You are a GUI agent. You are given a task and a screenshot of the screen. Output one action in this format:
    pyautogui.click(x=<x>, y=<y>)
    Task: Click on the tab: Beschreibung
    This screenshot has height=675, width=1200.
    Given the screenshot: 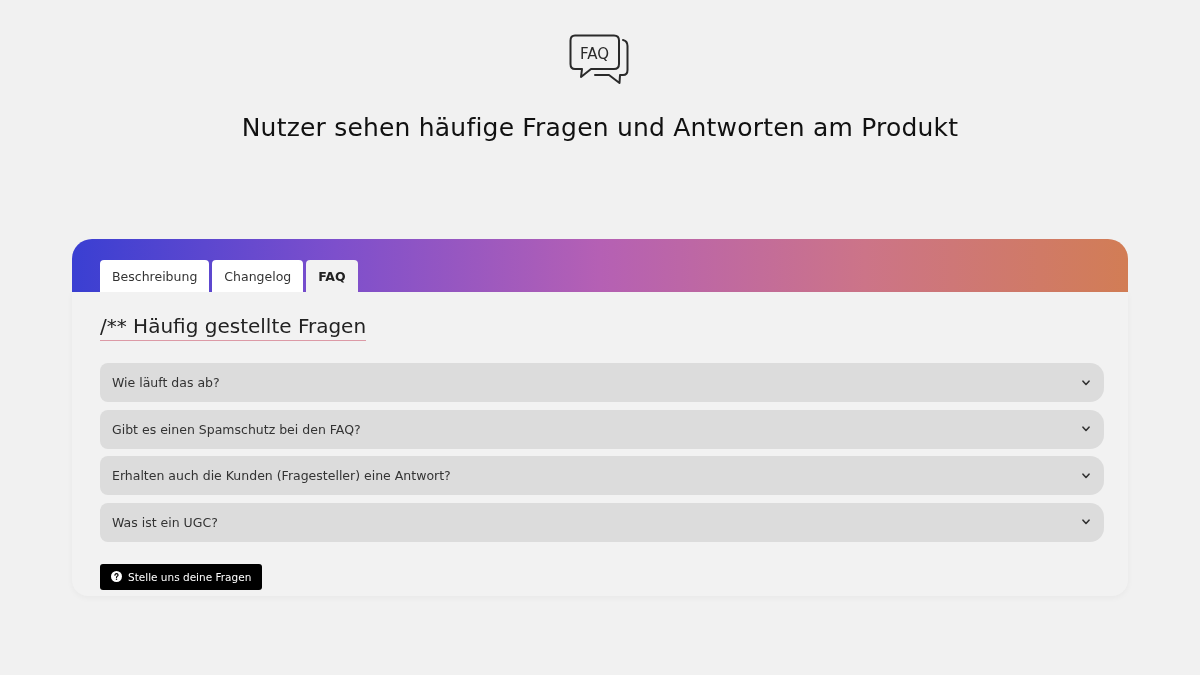 What is the action you would take?
    pyautogui.click(x=155, y=276)
    